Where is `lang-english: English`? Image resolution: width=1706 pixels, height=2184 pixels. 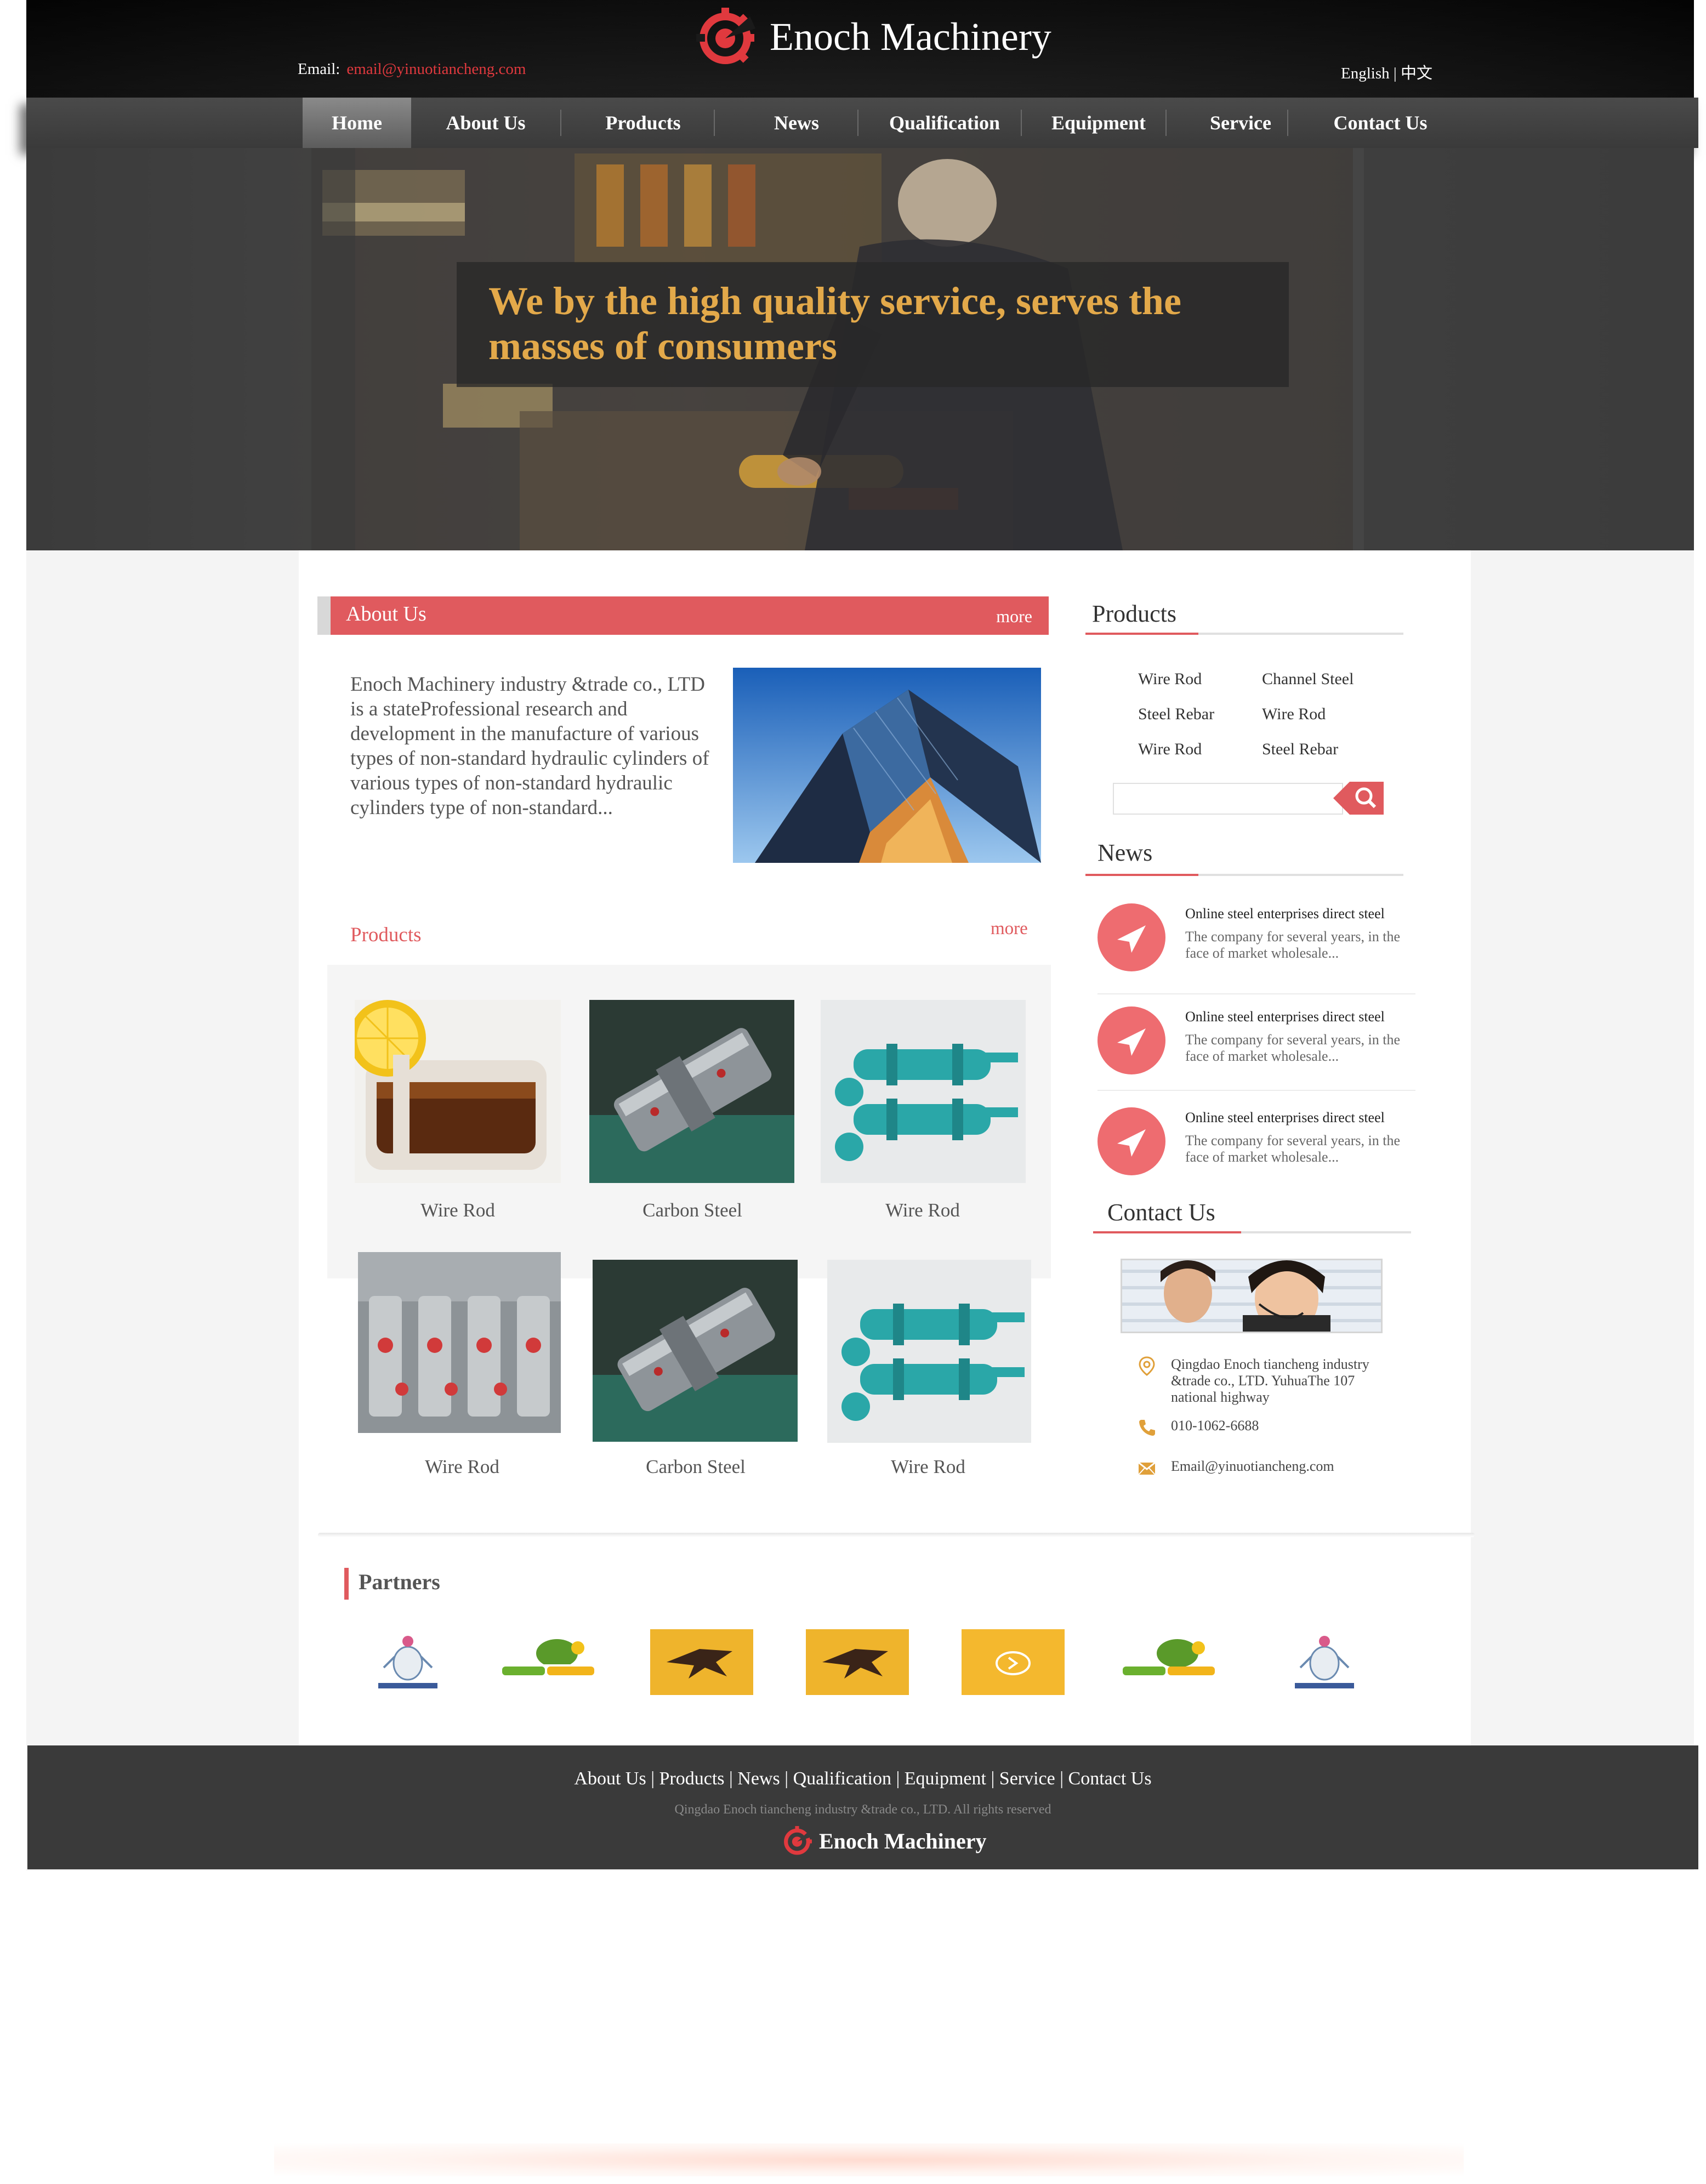
lang-english: English is located at coordinates (1365, 73).